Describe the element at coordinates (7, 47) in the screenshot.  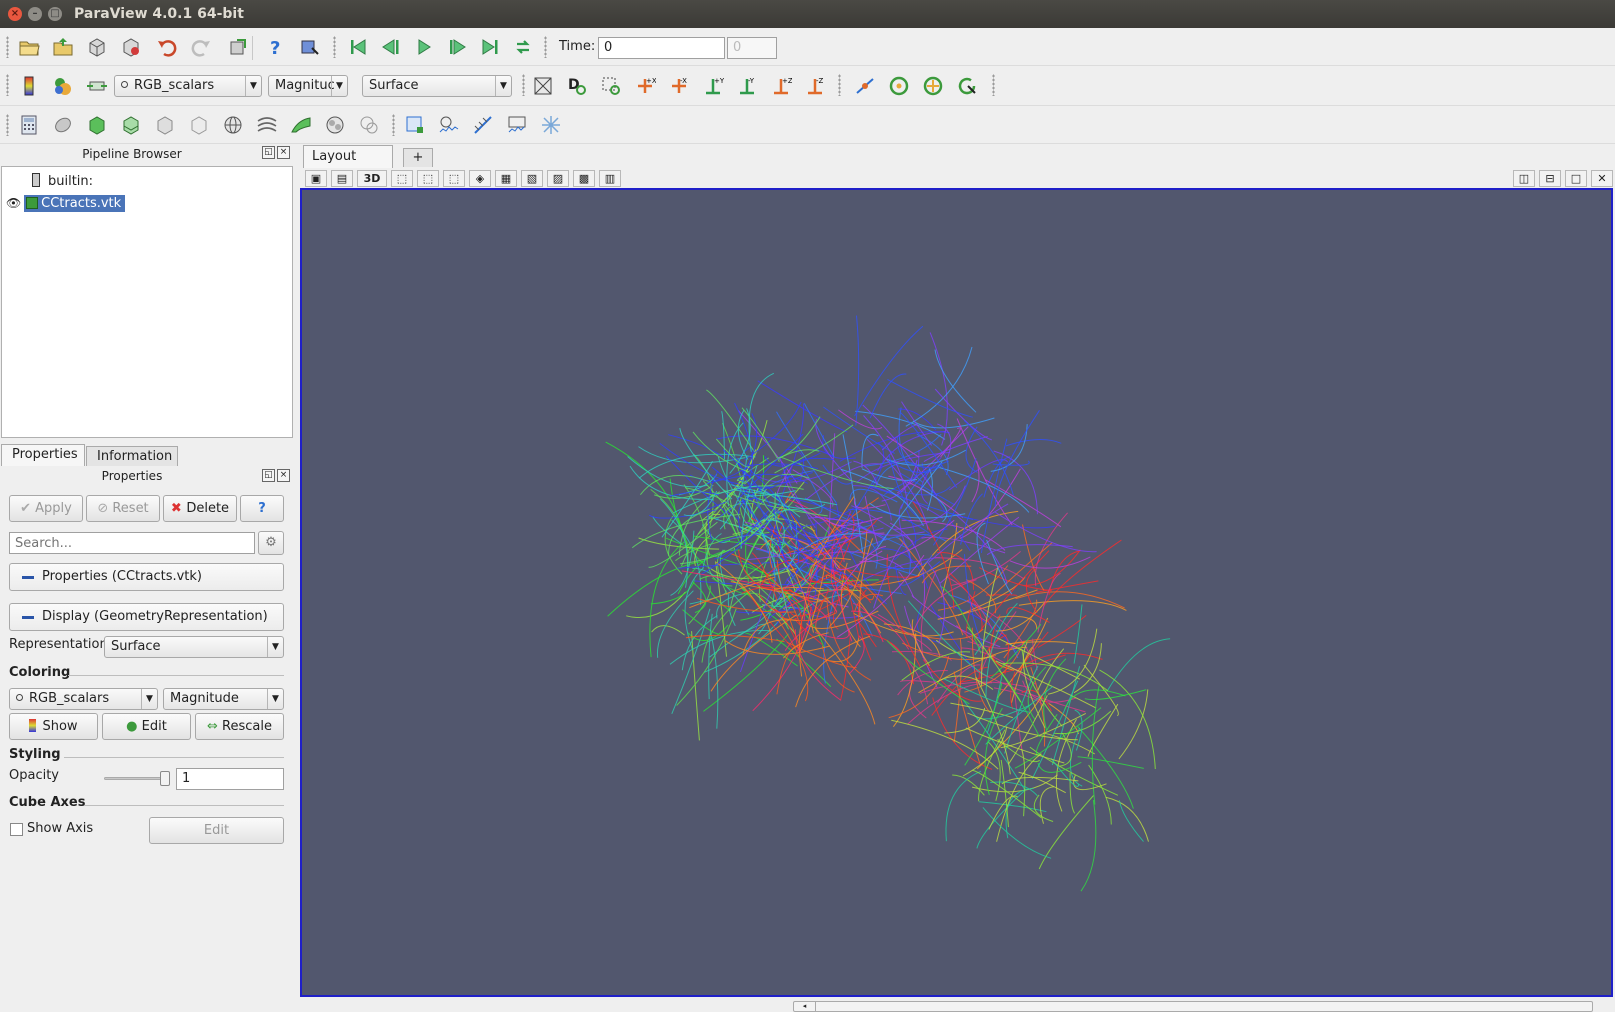
I see `toolbar-grip` at that location.